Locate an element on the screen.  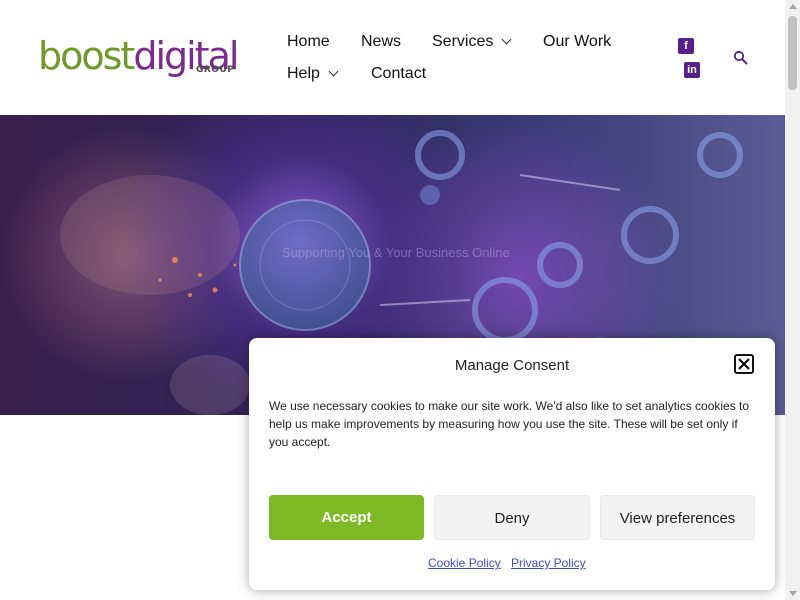
deny-button: Deny is located at coordinates (512, 517).